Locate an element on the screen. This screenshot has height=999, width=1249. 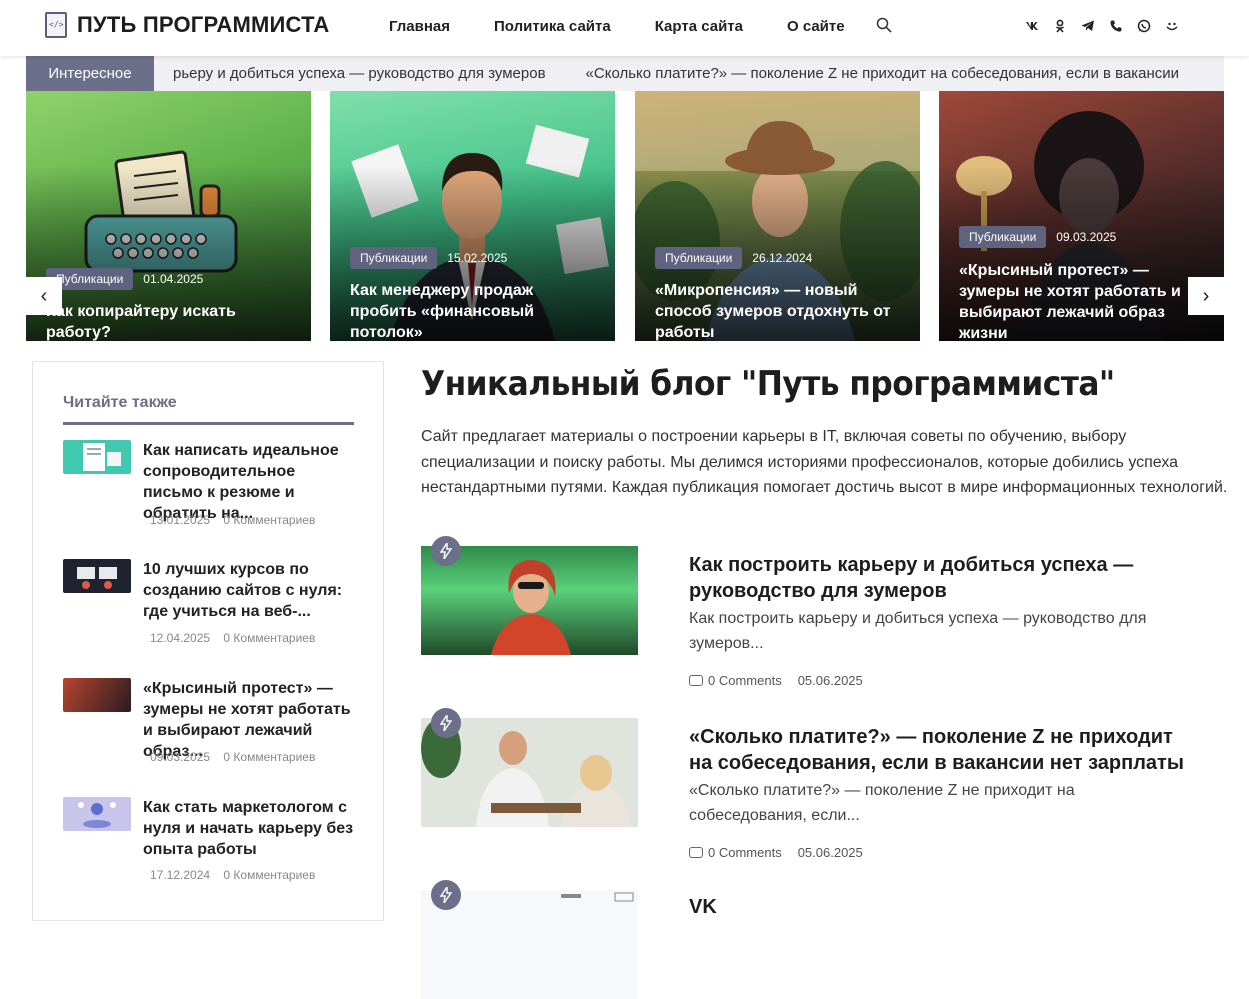
viber-icon is located at coordinates (1115, 25).